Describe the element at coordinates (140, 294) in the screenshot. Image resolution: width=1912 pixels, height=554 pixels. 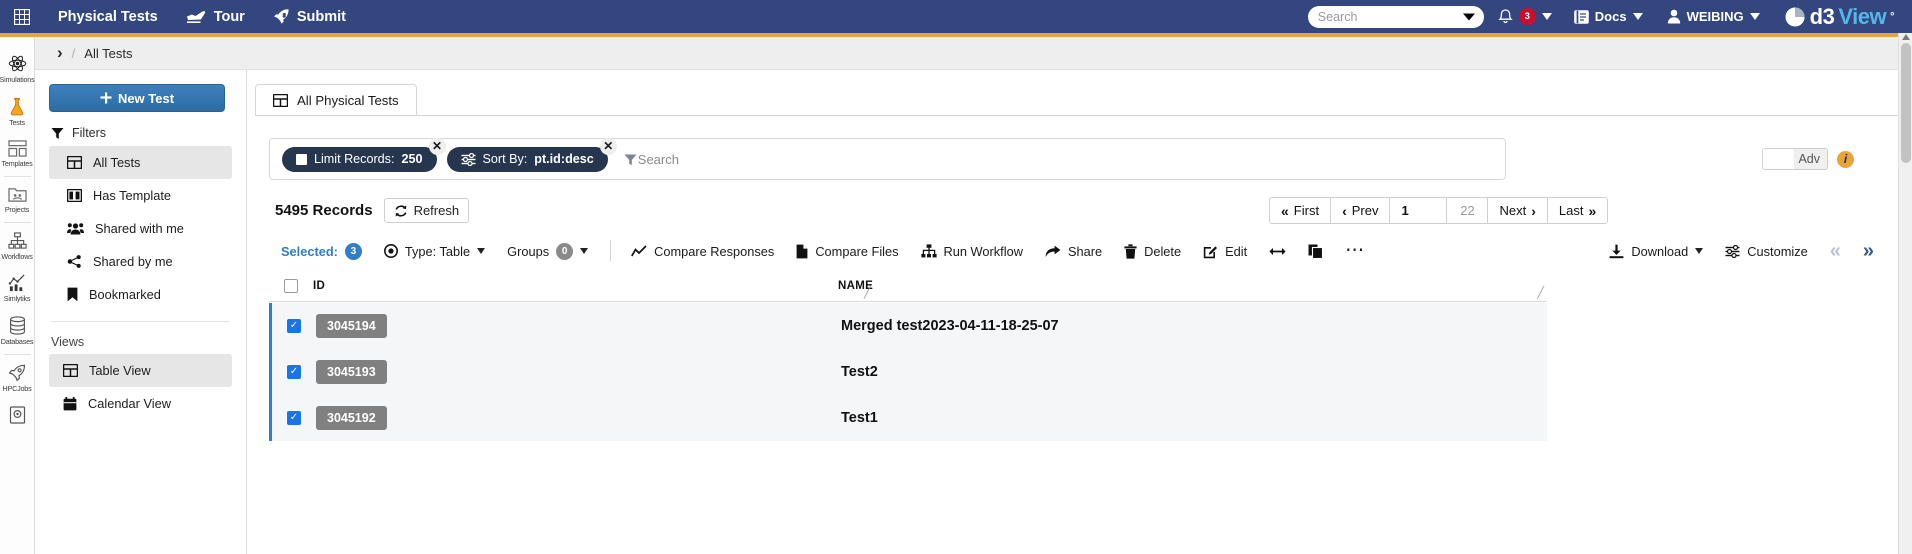
I see `filter-item-bookmarked: Bookmarked` at that location.